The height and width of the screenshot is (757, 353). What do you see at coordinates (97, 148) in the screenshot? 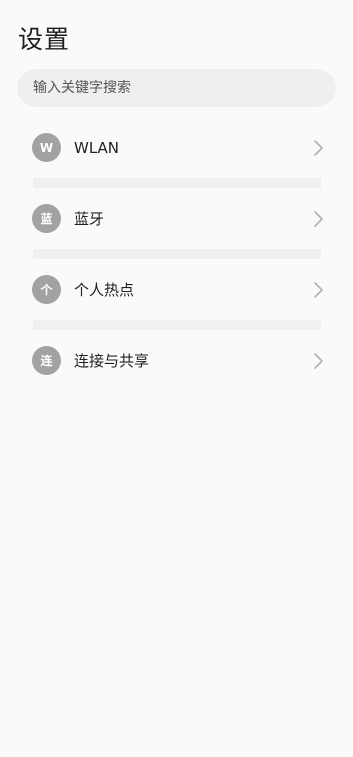
I see `settings-item-label: WLAN` at bounding box center [97, 148].